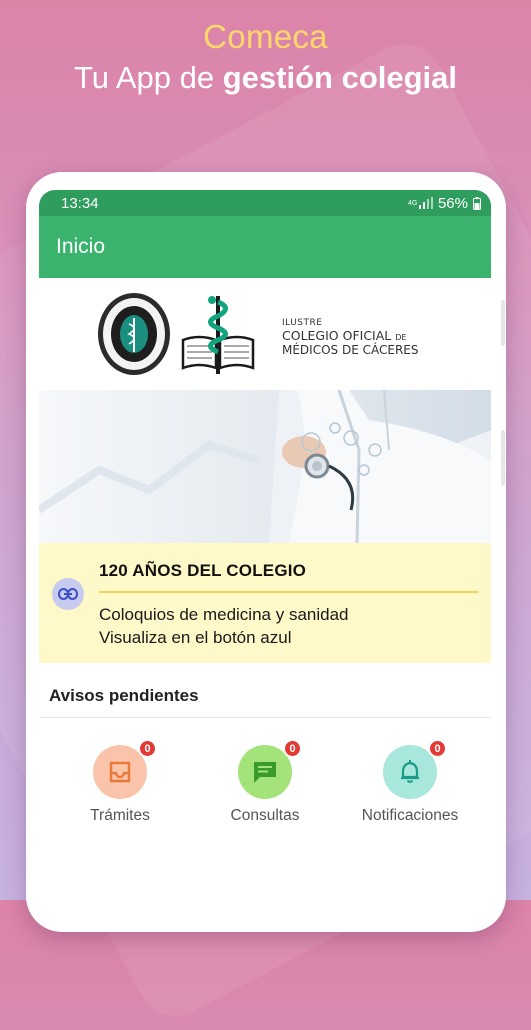  I want to click on notificaciones-label: Notificaciones, so click(410, 815).